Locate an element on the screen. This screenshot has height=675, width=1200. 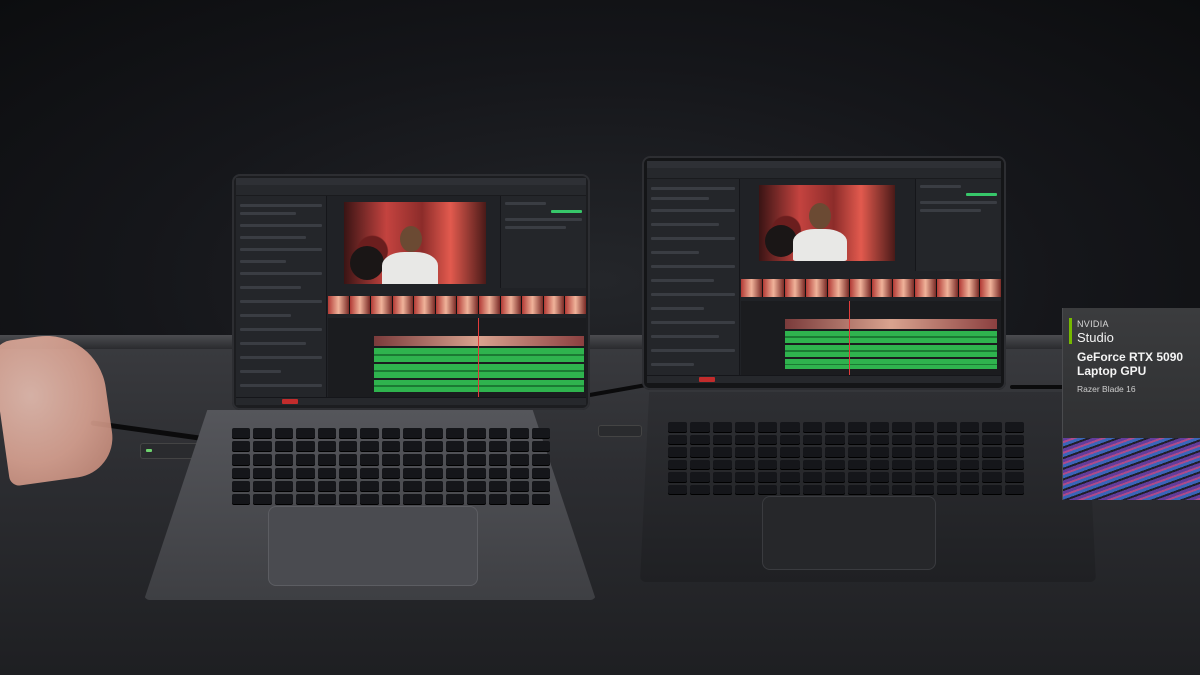
table-edge is located at coordinates (600, 342).